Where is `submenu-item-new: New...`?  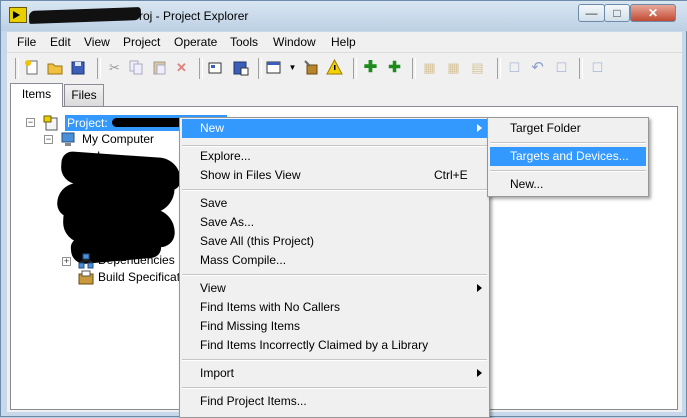
submenu-item-new: New... is located at coordinates (568, 184).